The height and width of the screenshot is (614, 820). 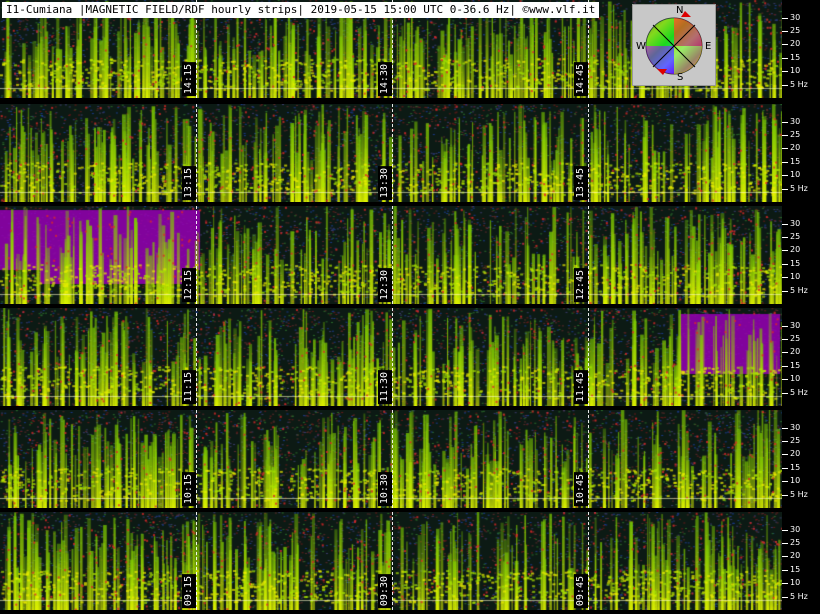 I want to click on time-label: 10:45, so click(x=581, y=488).